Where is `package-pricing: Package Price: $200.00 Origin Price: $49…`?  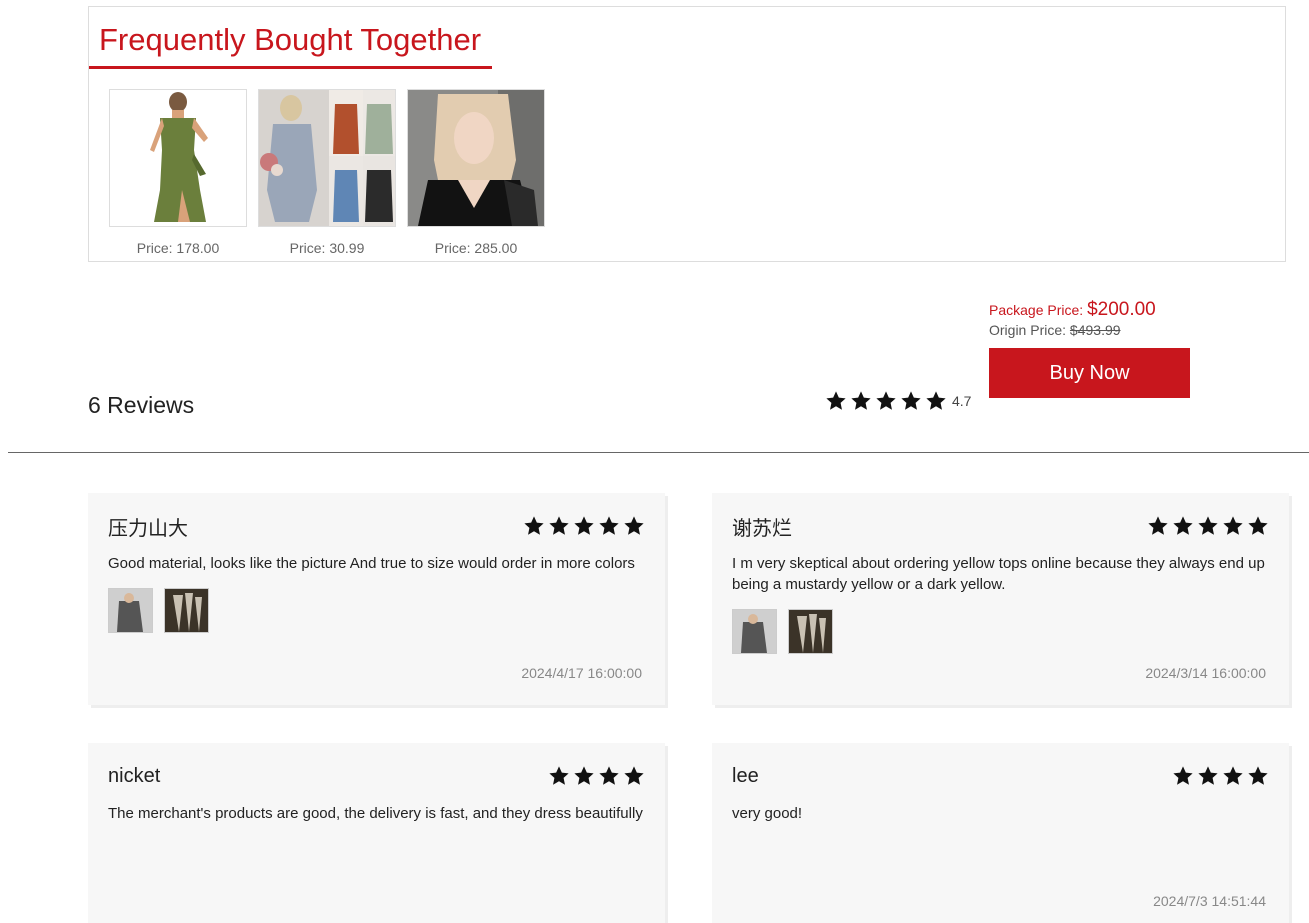
package-pricing: Package Price: $200.00 Origin Price: $49… is located at coordinates (1072, 318).